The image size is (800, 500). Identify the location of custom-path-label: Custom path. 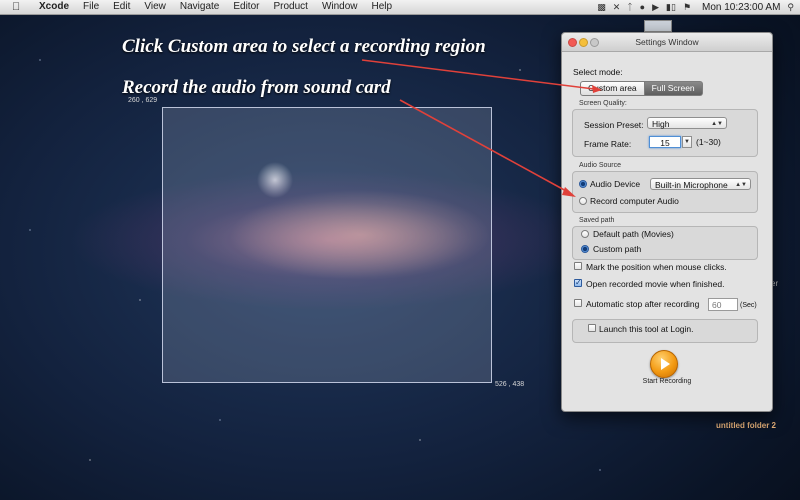
(617, 249).